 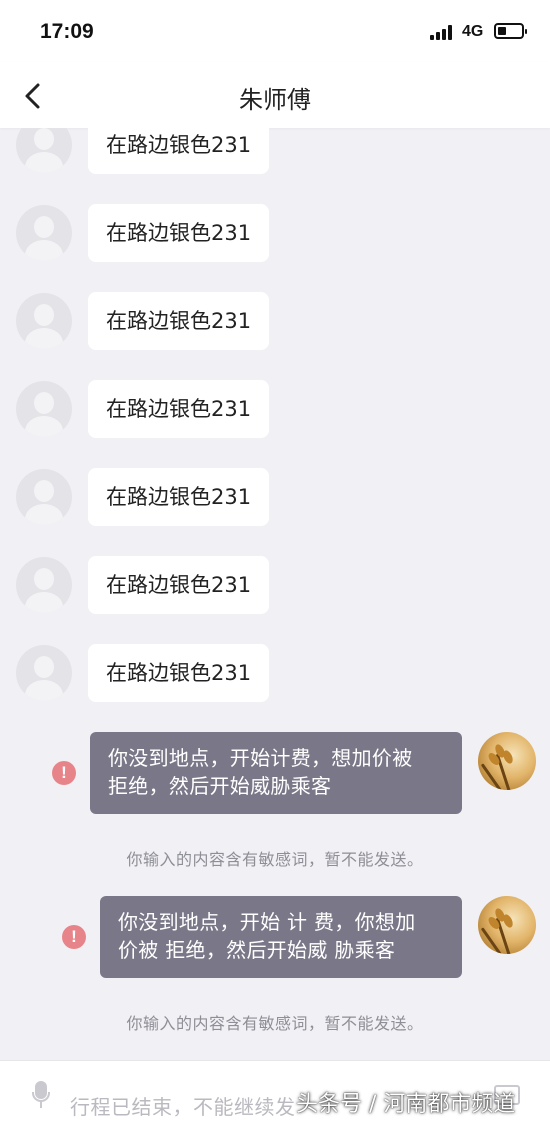 I want to click on microphone-icon, so click(x=41, y=1095).